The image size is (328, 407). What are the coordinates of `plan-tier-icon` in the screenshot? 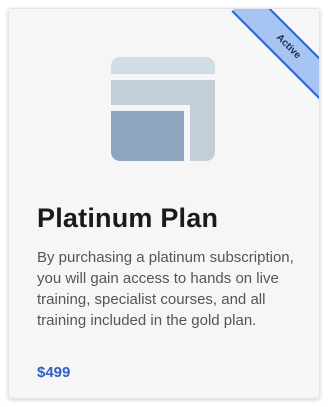 It's located at (163, 109).